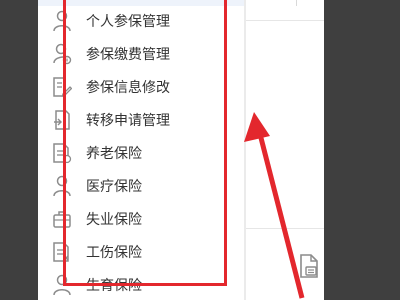 This screenshot has height=300, width=400. Describe the element at coordinates (114, 154) in the screenshot. I see `sidebar-item-label: 养老保险` at that location.